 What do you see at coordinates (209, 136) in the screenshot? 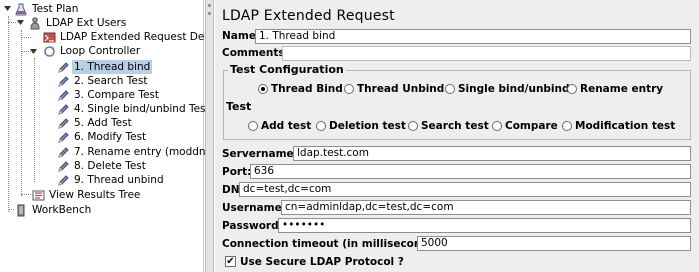
I see `split-pane-divider` at bounding box center [209, 136].